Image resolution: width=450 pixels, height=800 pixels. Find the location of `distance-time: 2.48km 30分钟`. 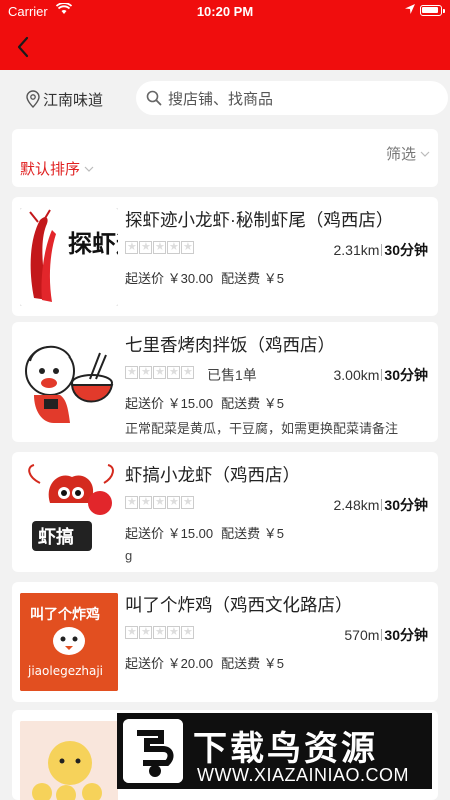

distance-time: 2.48km 30分钟 is located at coordinates (381, 505).